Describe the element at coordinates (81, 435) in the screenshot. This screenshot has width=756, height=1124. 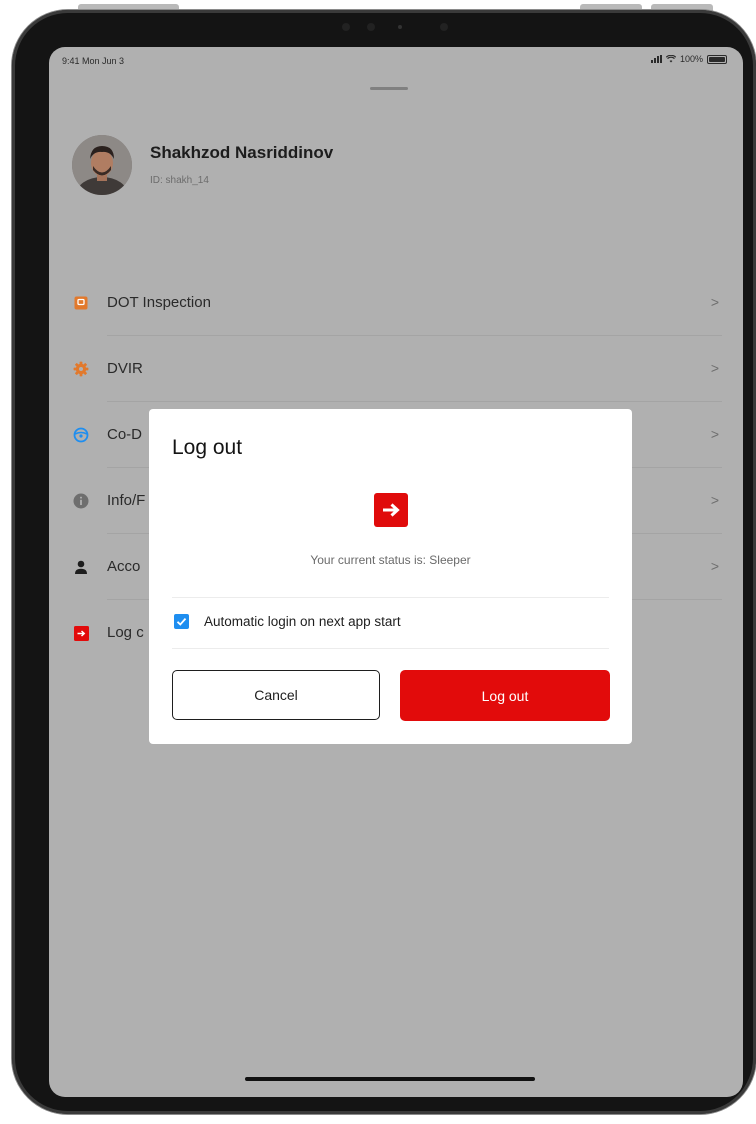
I see `steering-wheel-icon` at that location.